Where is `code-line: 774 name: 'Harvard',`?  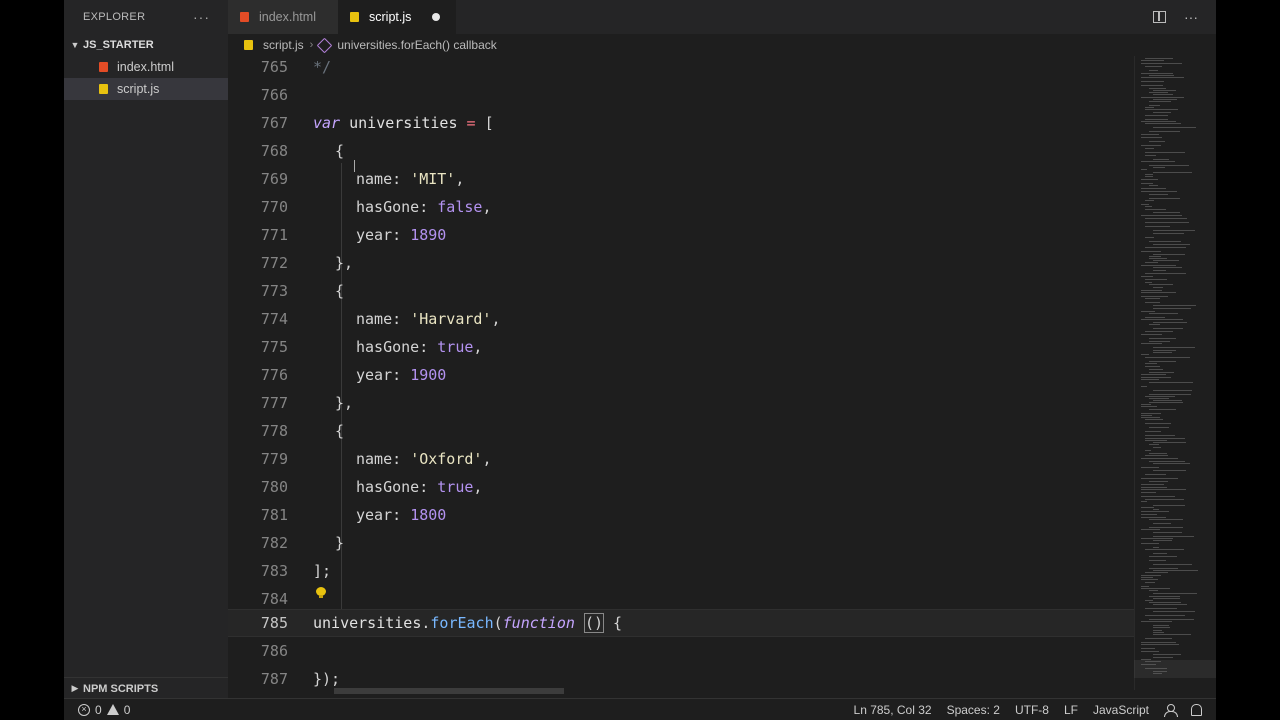 code-line: 774 name: 'Harvard', is located at coordinates (681, 319).